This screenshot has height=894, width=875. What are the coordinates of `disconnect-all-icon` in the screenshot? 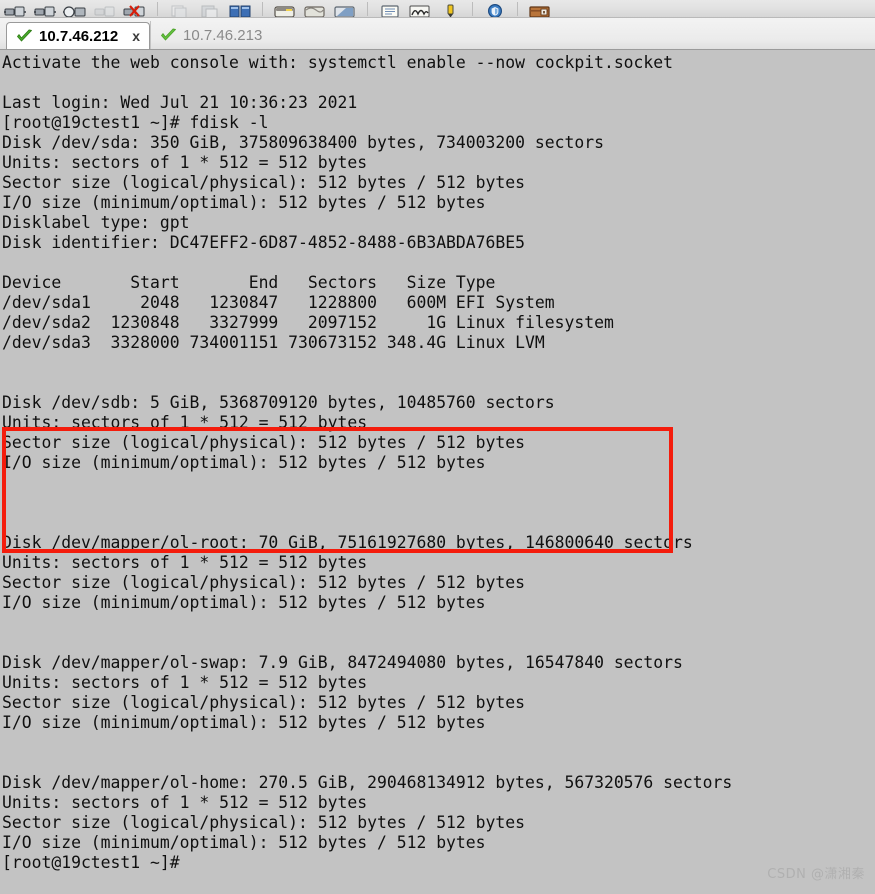 It's located at (135, 8).